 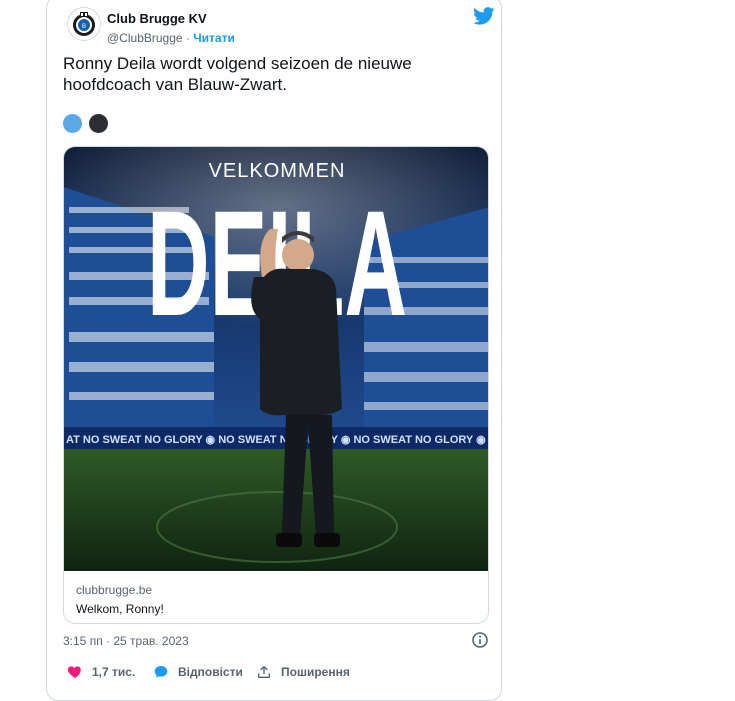 What do you see at coordinates (315, 672) in the screenshot?
I see `share-label: Поширення` at bounding box center [315, 672].